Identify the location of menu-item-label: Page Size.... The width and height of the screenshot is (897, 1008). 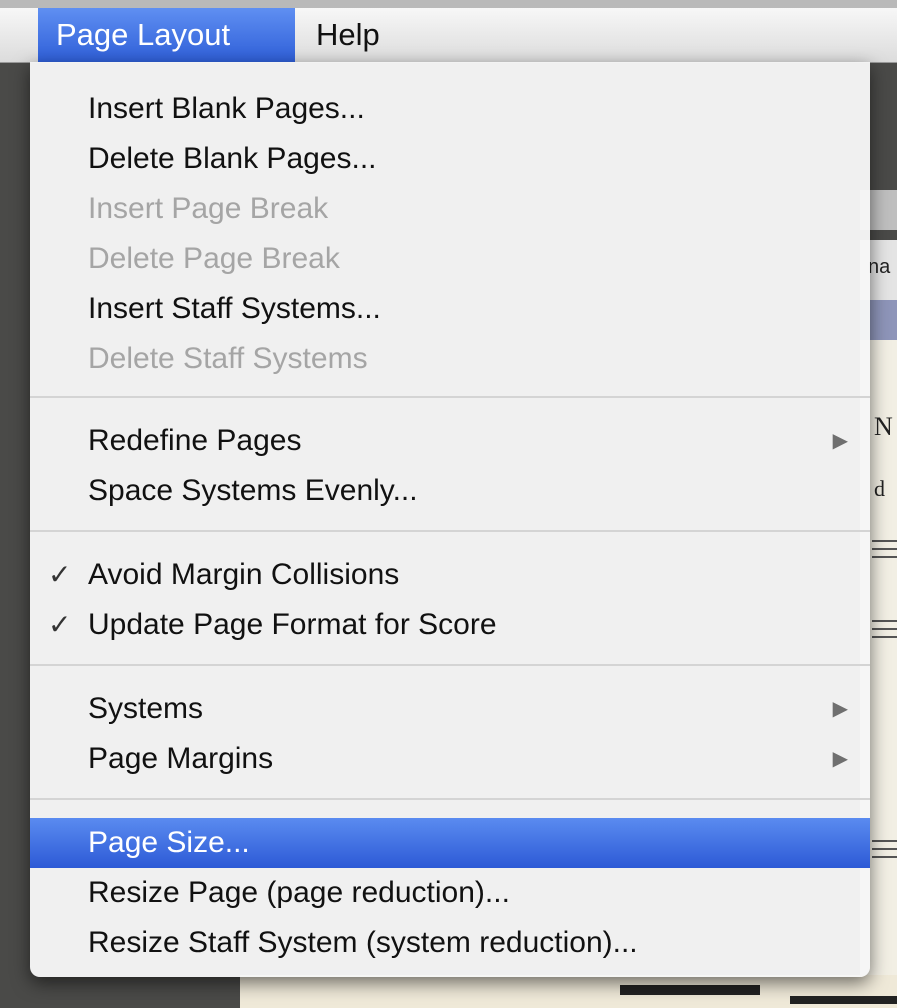
(169, 842).